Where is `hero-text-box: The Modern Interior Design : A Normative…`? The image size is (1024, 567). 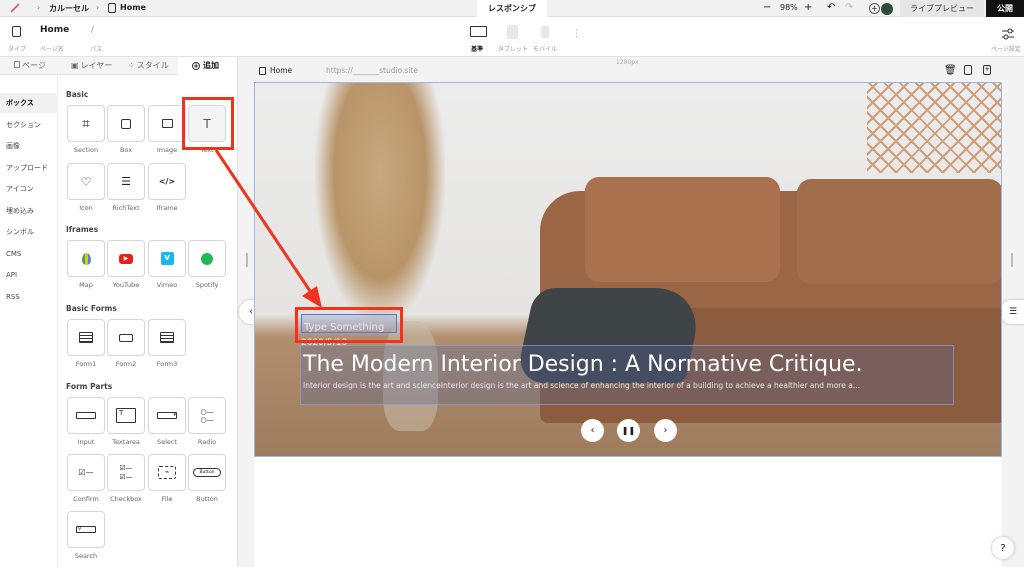
hero-text-box: The Modern Interior Design : A Normative… is located at coordinates (627, 375).